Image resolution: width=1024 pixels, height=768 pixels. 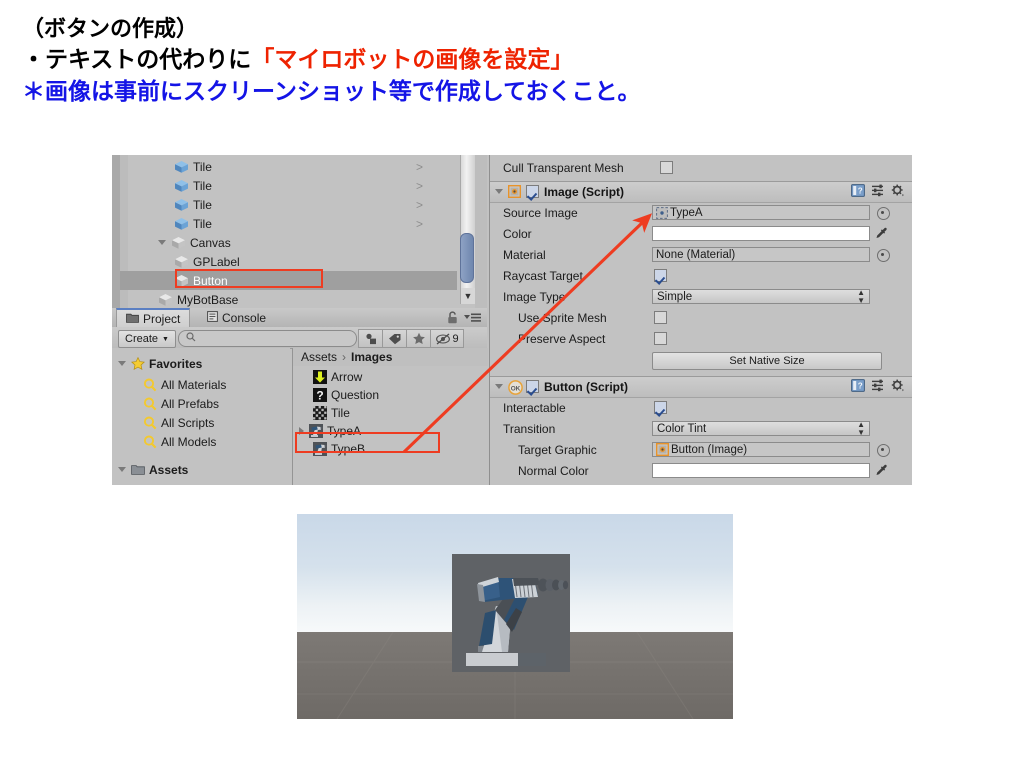 I want to click on material-field: None (Material), so click(x=761, y=254).